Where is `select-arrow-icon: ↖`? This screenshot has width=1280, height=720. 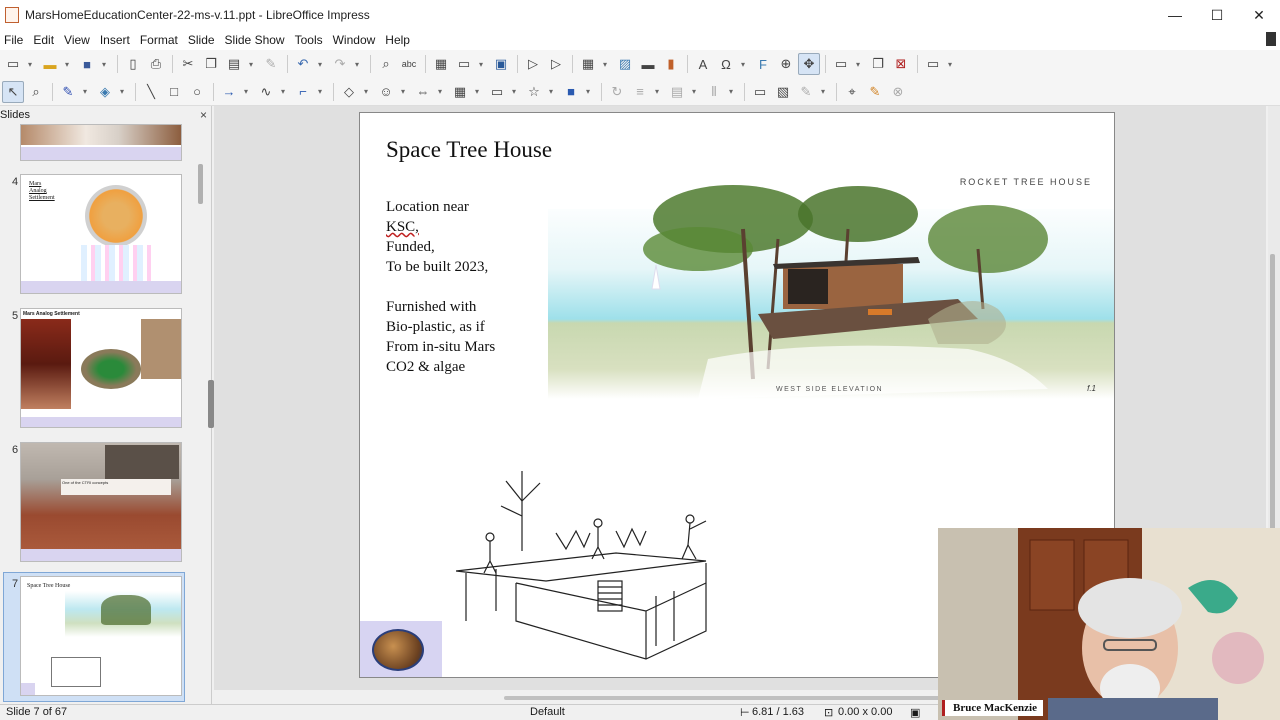 select-arrow-icon: ↖ is located at coordinates (13, 91).